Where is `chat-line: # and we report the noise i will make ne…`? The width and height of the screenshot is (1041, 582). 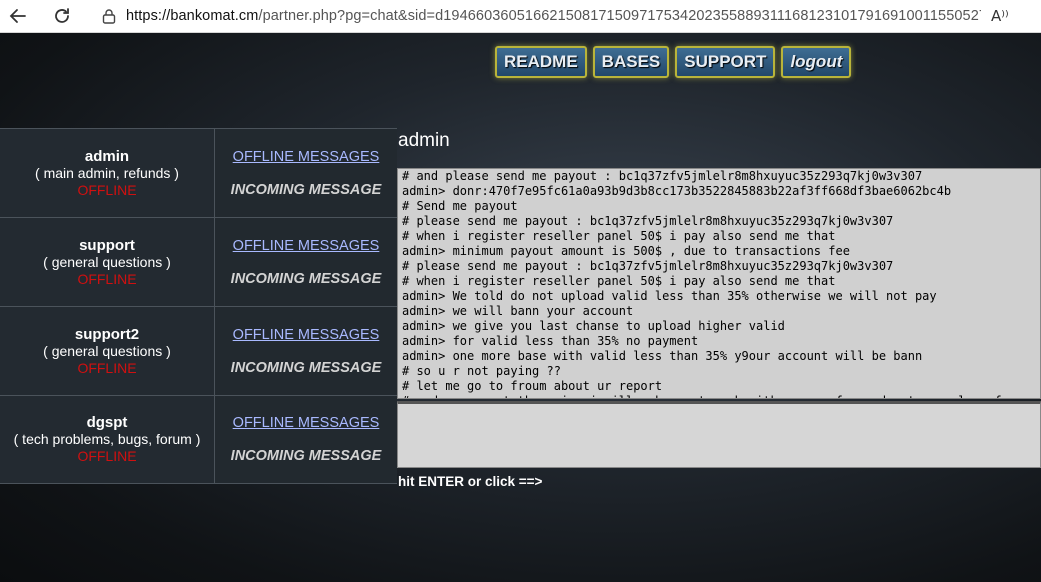
chat-line: # and we report the noise i will make ne… is located at coordinates (719, 396).